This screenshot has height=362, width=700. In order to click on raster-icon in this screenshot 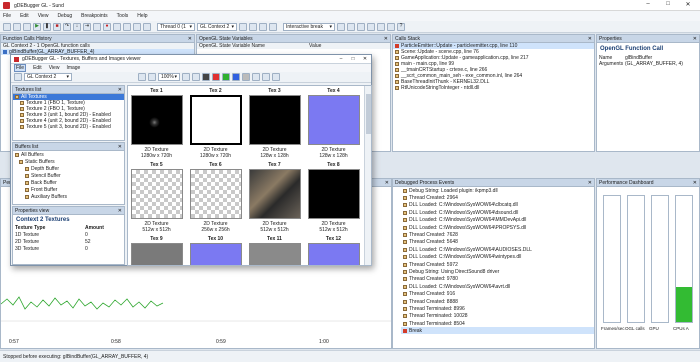, I will do `click(263, 26)`.